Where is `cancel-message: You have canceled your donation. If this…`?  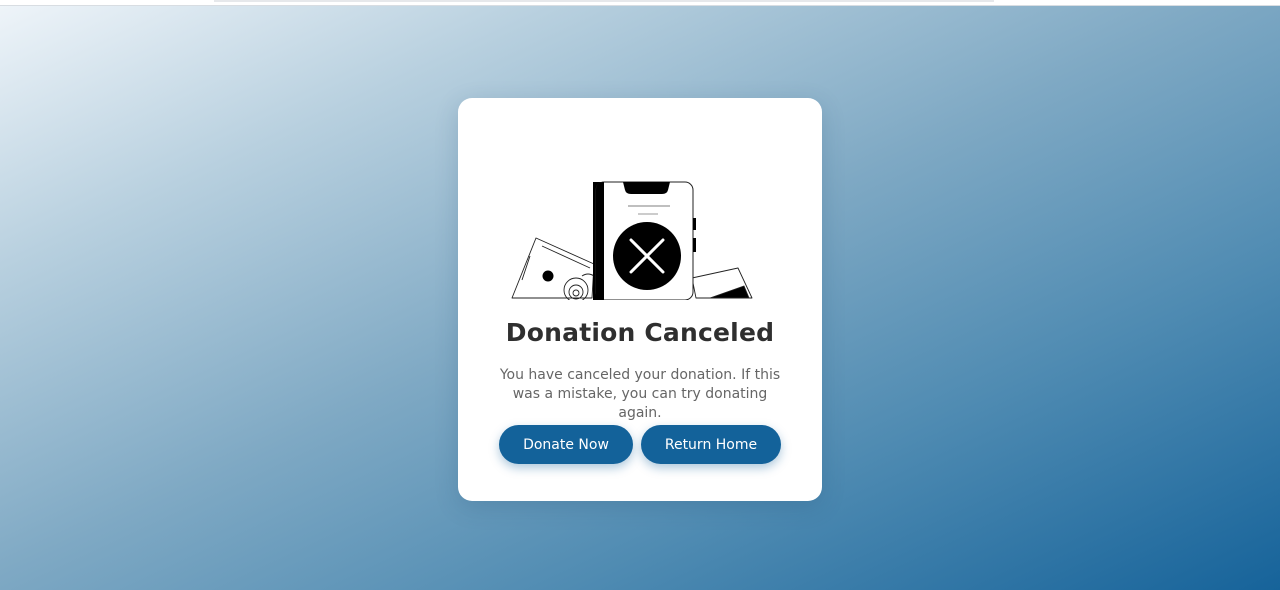
cancel-message: You have canceled your donation. If this… is located at coordinates (640, 394).